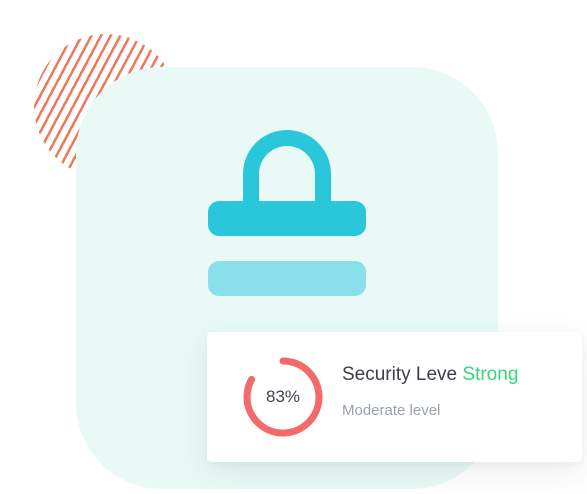 The height and width of the screenshot is (494, 587). Describe the element at coordinates (400, 374) in the screenshot. I see `security-level-label: Security Leve` at that location.